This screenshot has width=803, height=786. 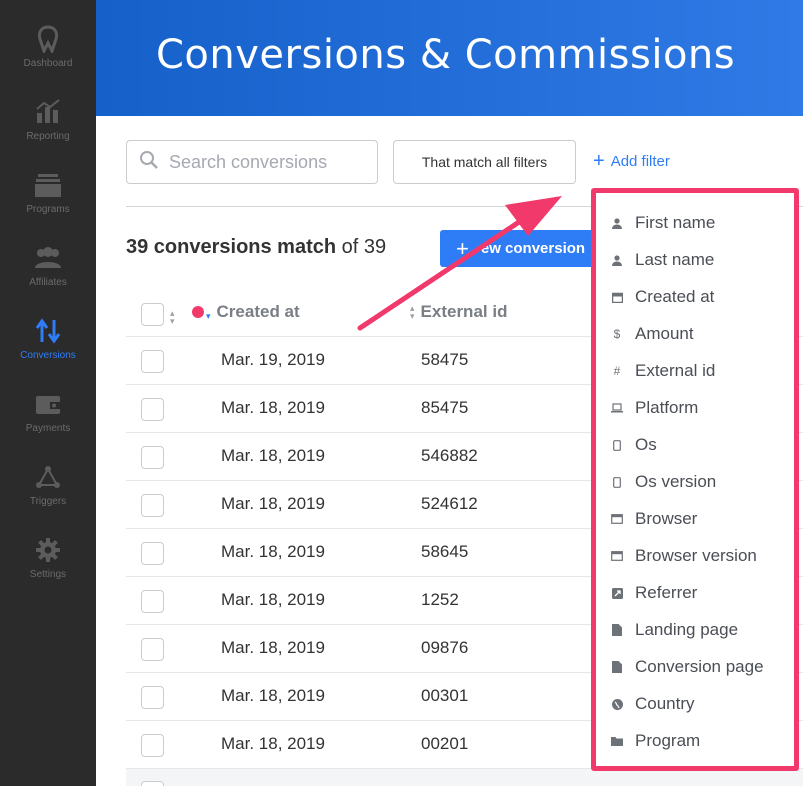 I want to click on column-header-created-at: ▾ Created at, so click(x=246, y=312).